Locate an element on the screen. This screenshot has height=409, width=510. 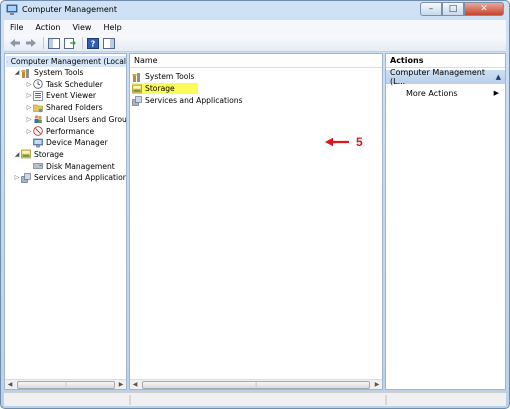
more-actions-item: More Actions ▶ is located at coordinates (445, 93).